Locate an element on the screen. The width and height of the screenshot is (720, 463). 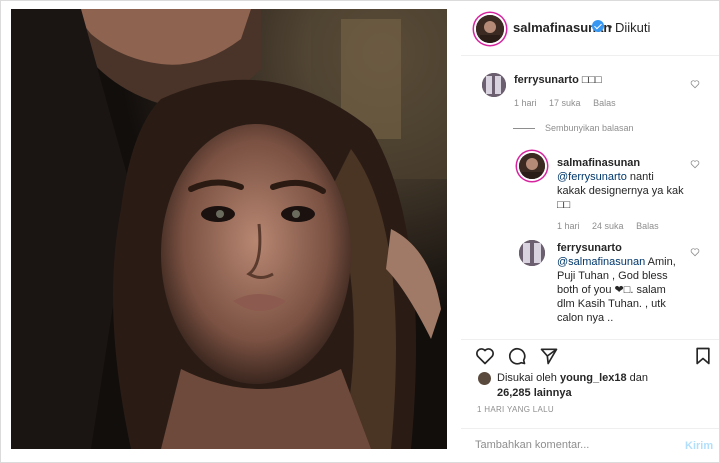
liked-by-prefix: Disukai oleh is located at coordinates (528, 378).